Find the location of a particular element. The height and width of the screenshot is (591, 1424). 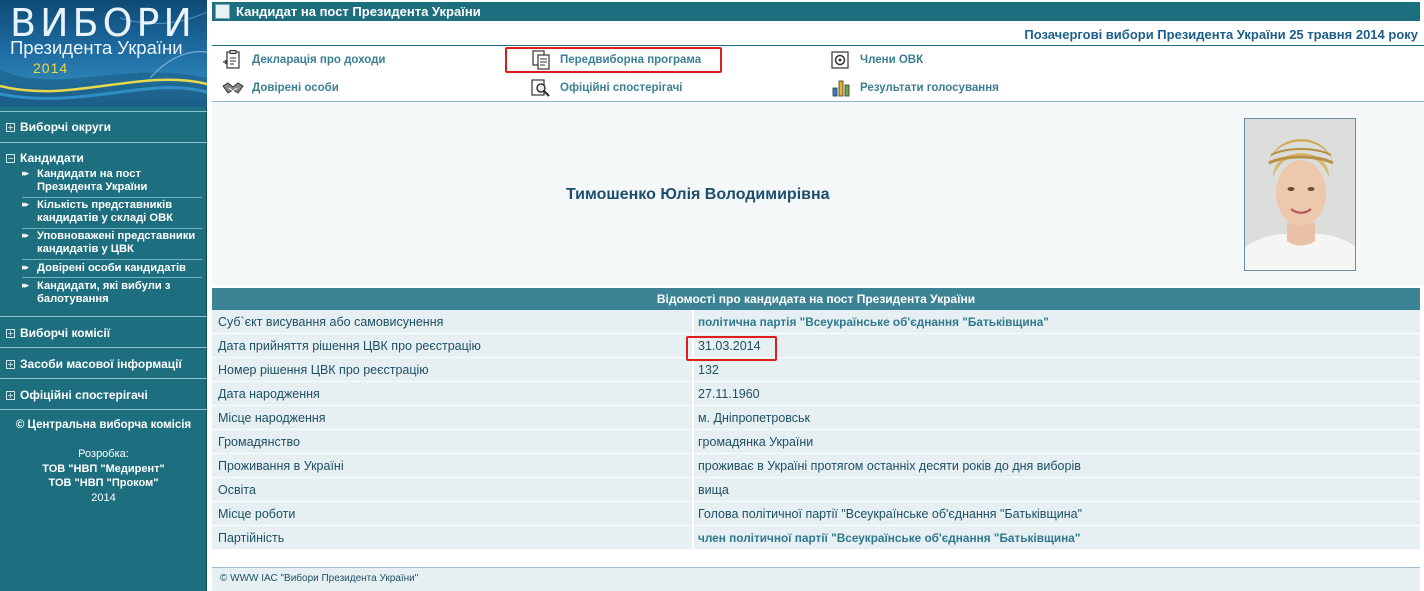

table-row: Освіта вища is located at coordinates (816, 490).